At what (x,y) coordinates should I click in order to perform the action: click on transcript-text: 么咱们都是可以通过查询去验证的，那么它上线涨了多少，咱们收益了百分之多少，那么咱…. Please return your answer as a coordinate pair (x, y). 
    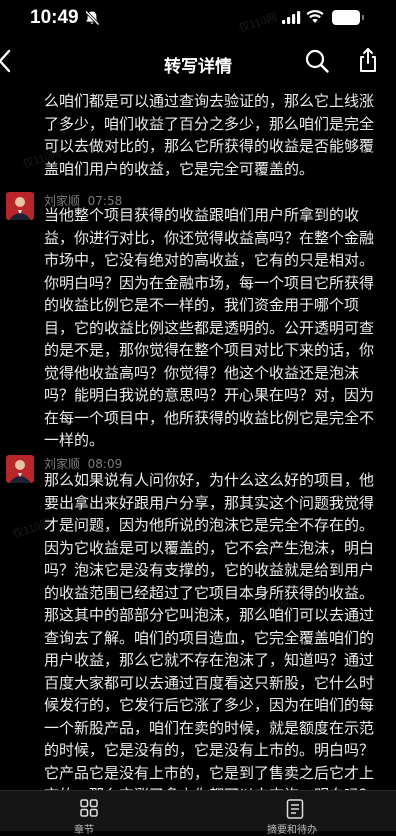
    Looking at the image, I should click on (209, 135).